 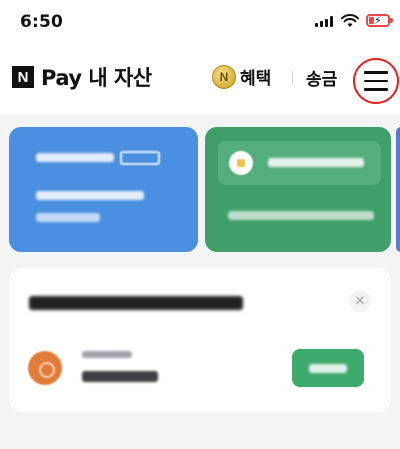 What do you see at coordinates (45, 368) in the screenshot?
I see `blurred-merchant-icon` at bounding box center [45, 368].